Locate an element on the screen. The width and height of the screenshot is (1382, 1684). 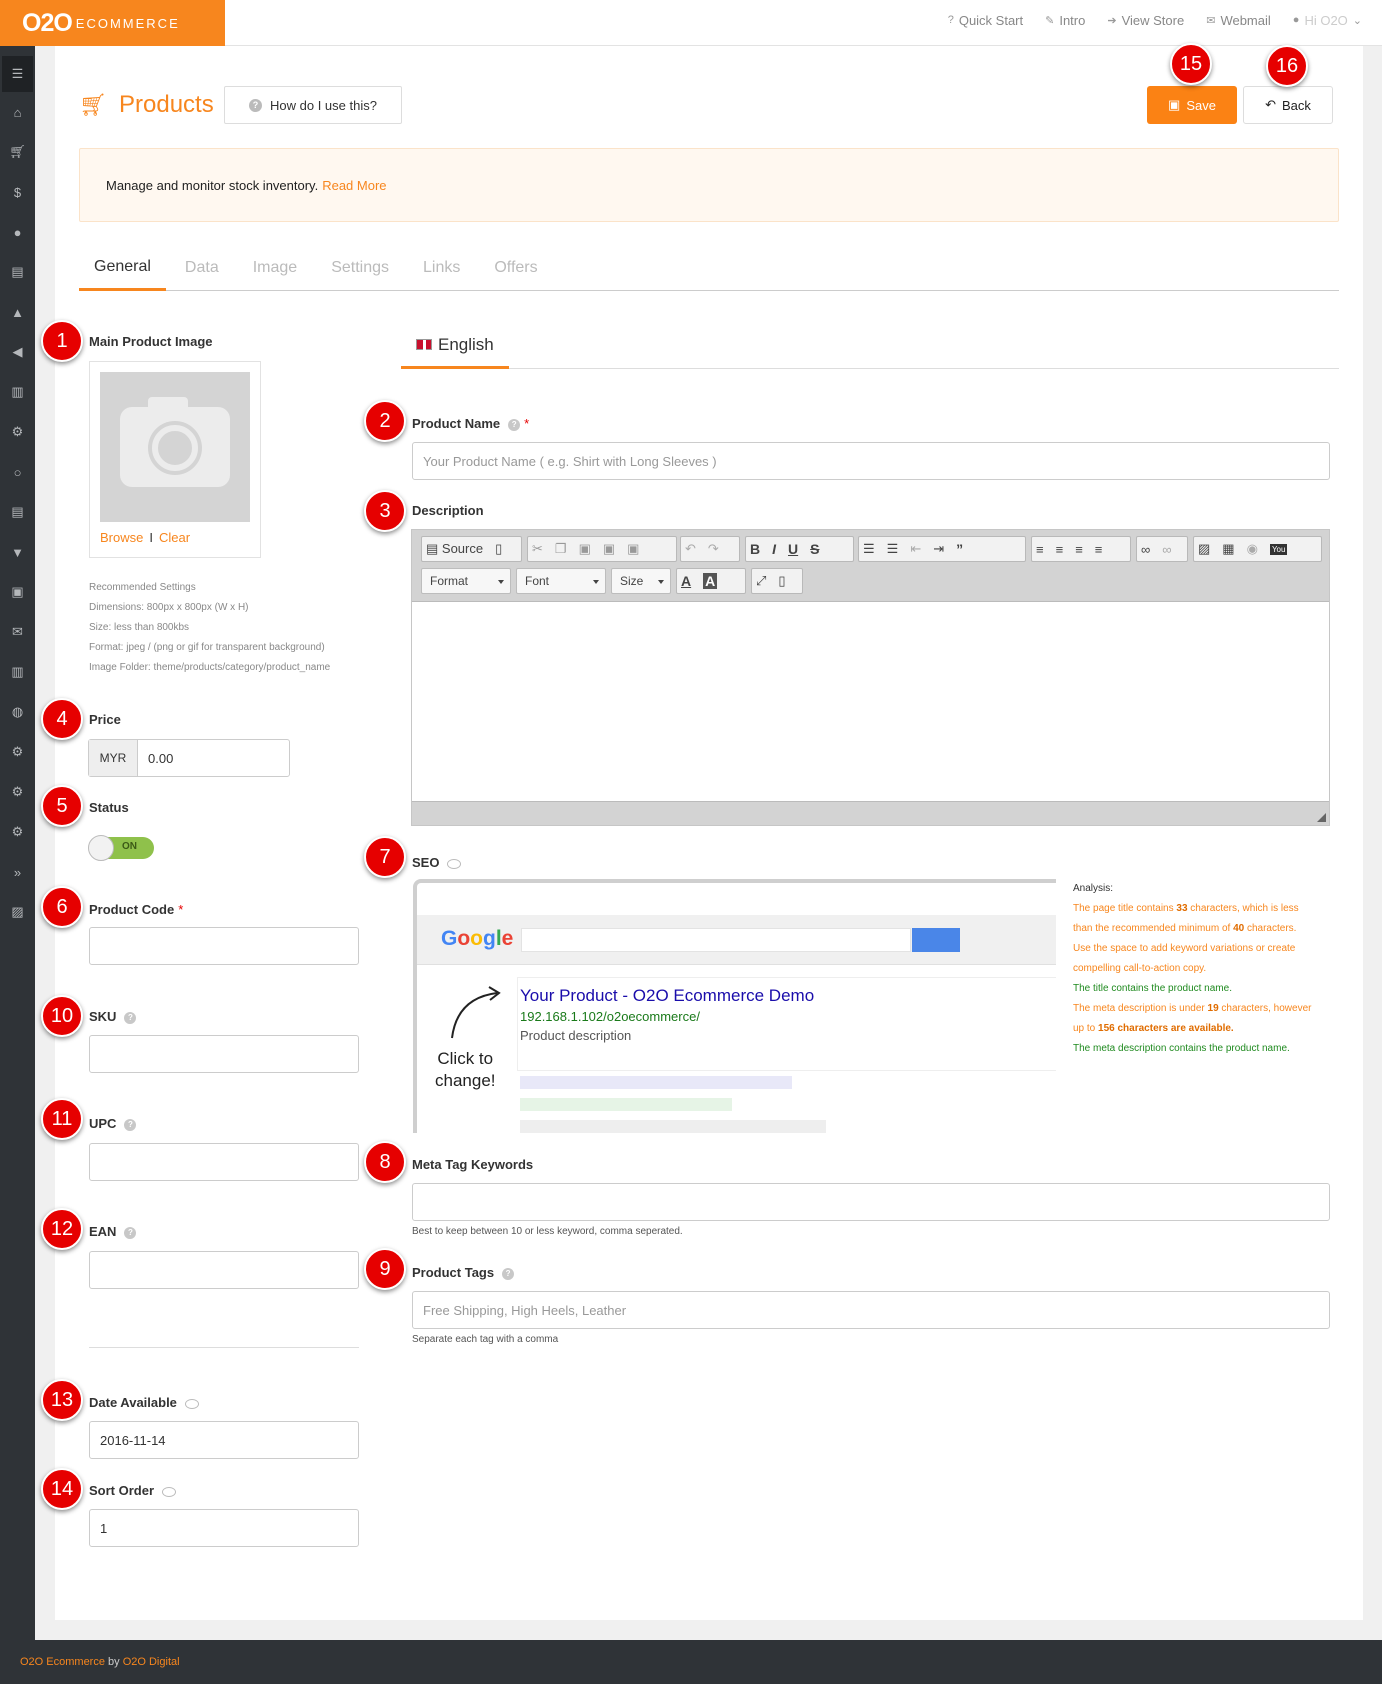
nav-webmail: ✉ Webmail is located at coordinates (1238, 20).